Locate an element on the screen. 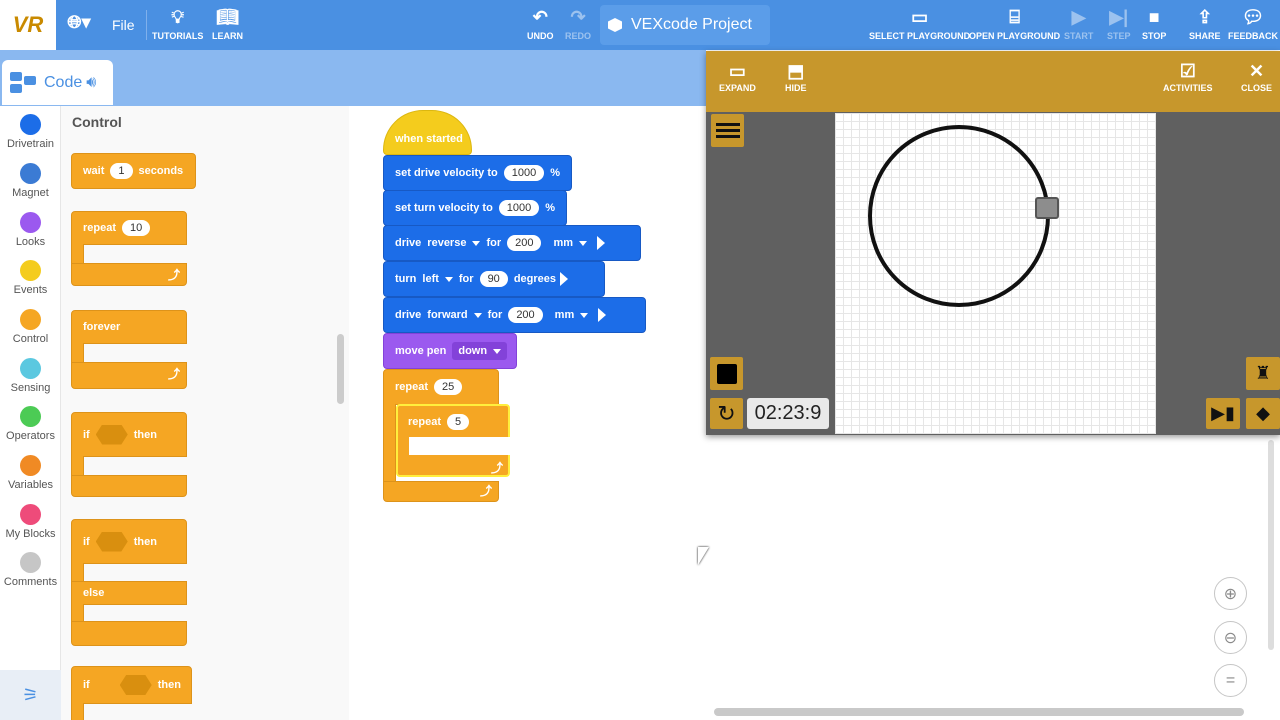 This screenshot has height=720, width=1280. learn-button: 📖︎ LEARN is located at coordinates (227, 20).